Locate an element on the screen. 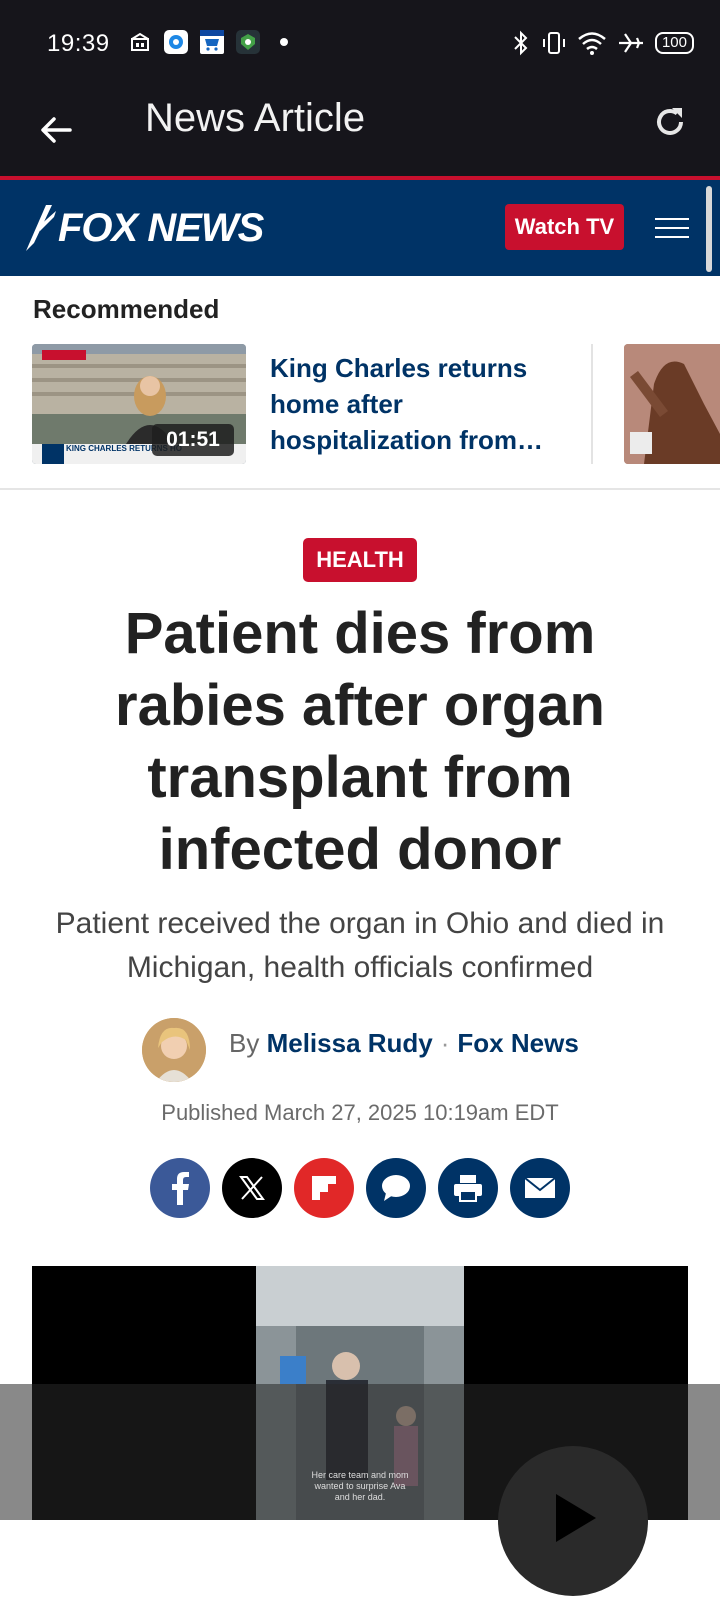  battery-icon: 100 is located at coordinates (674, 43).